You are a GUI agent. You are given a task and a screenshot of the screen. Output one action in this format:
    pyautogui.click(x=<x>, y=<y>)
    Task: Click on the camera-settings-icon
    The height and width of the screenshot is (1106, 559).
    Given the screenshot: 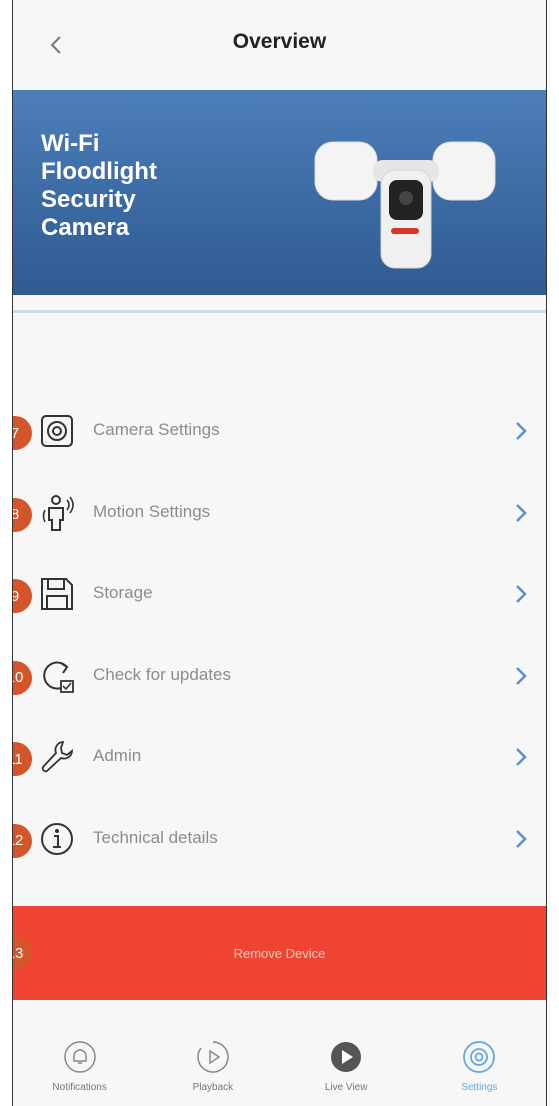 What is the action you would take?
    pyautogui.click(x=57, y=431)
    